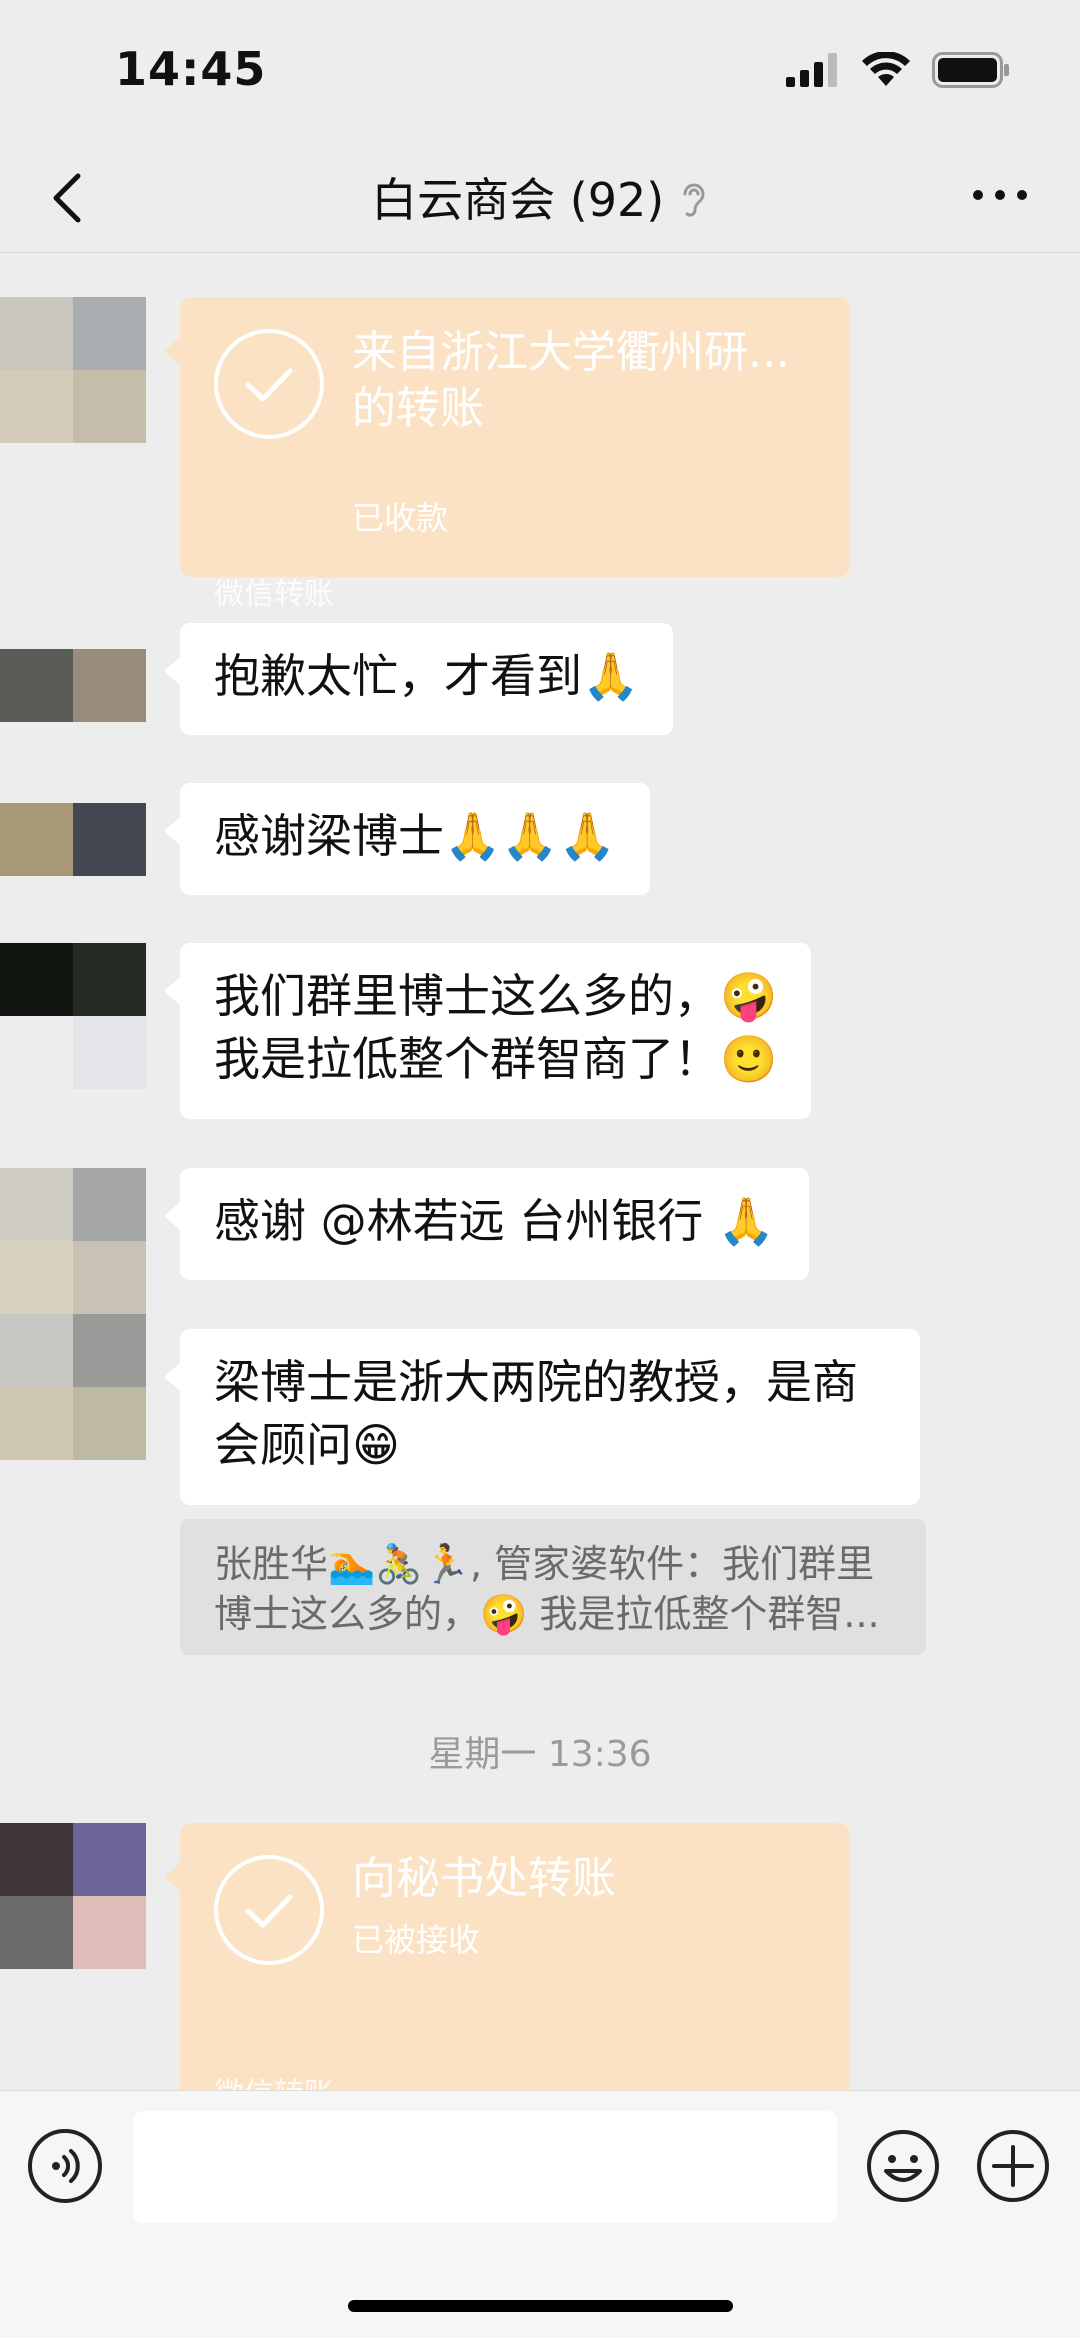 The height and width of the screenshot is (2338, 1080). What do you see at coordinates (486, 1224) in the screenshot?
I see `message-bubble: 感谢 @林若远 台州银行 🙏` at bounding box center [486, 1224].